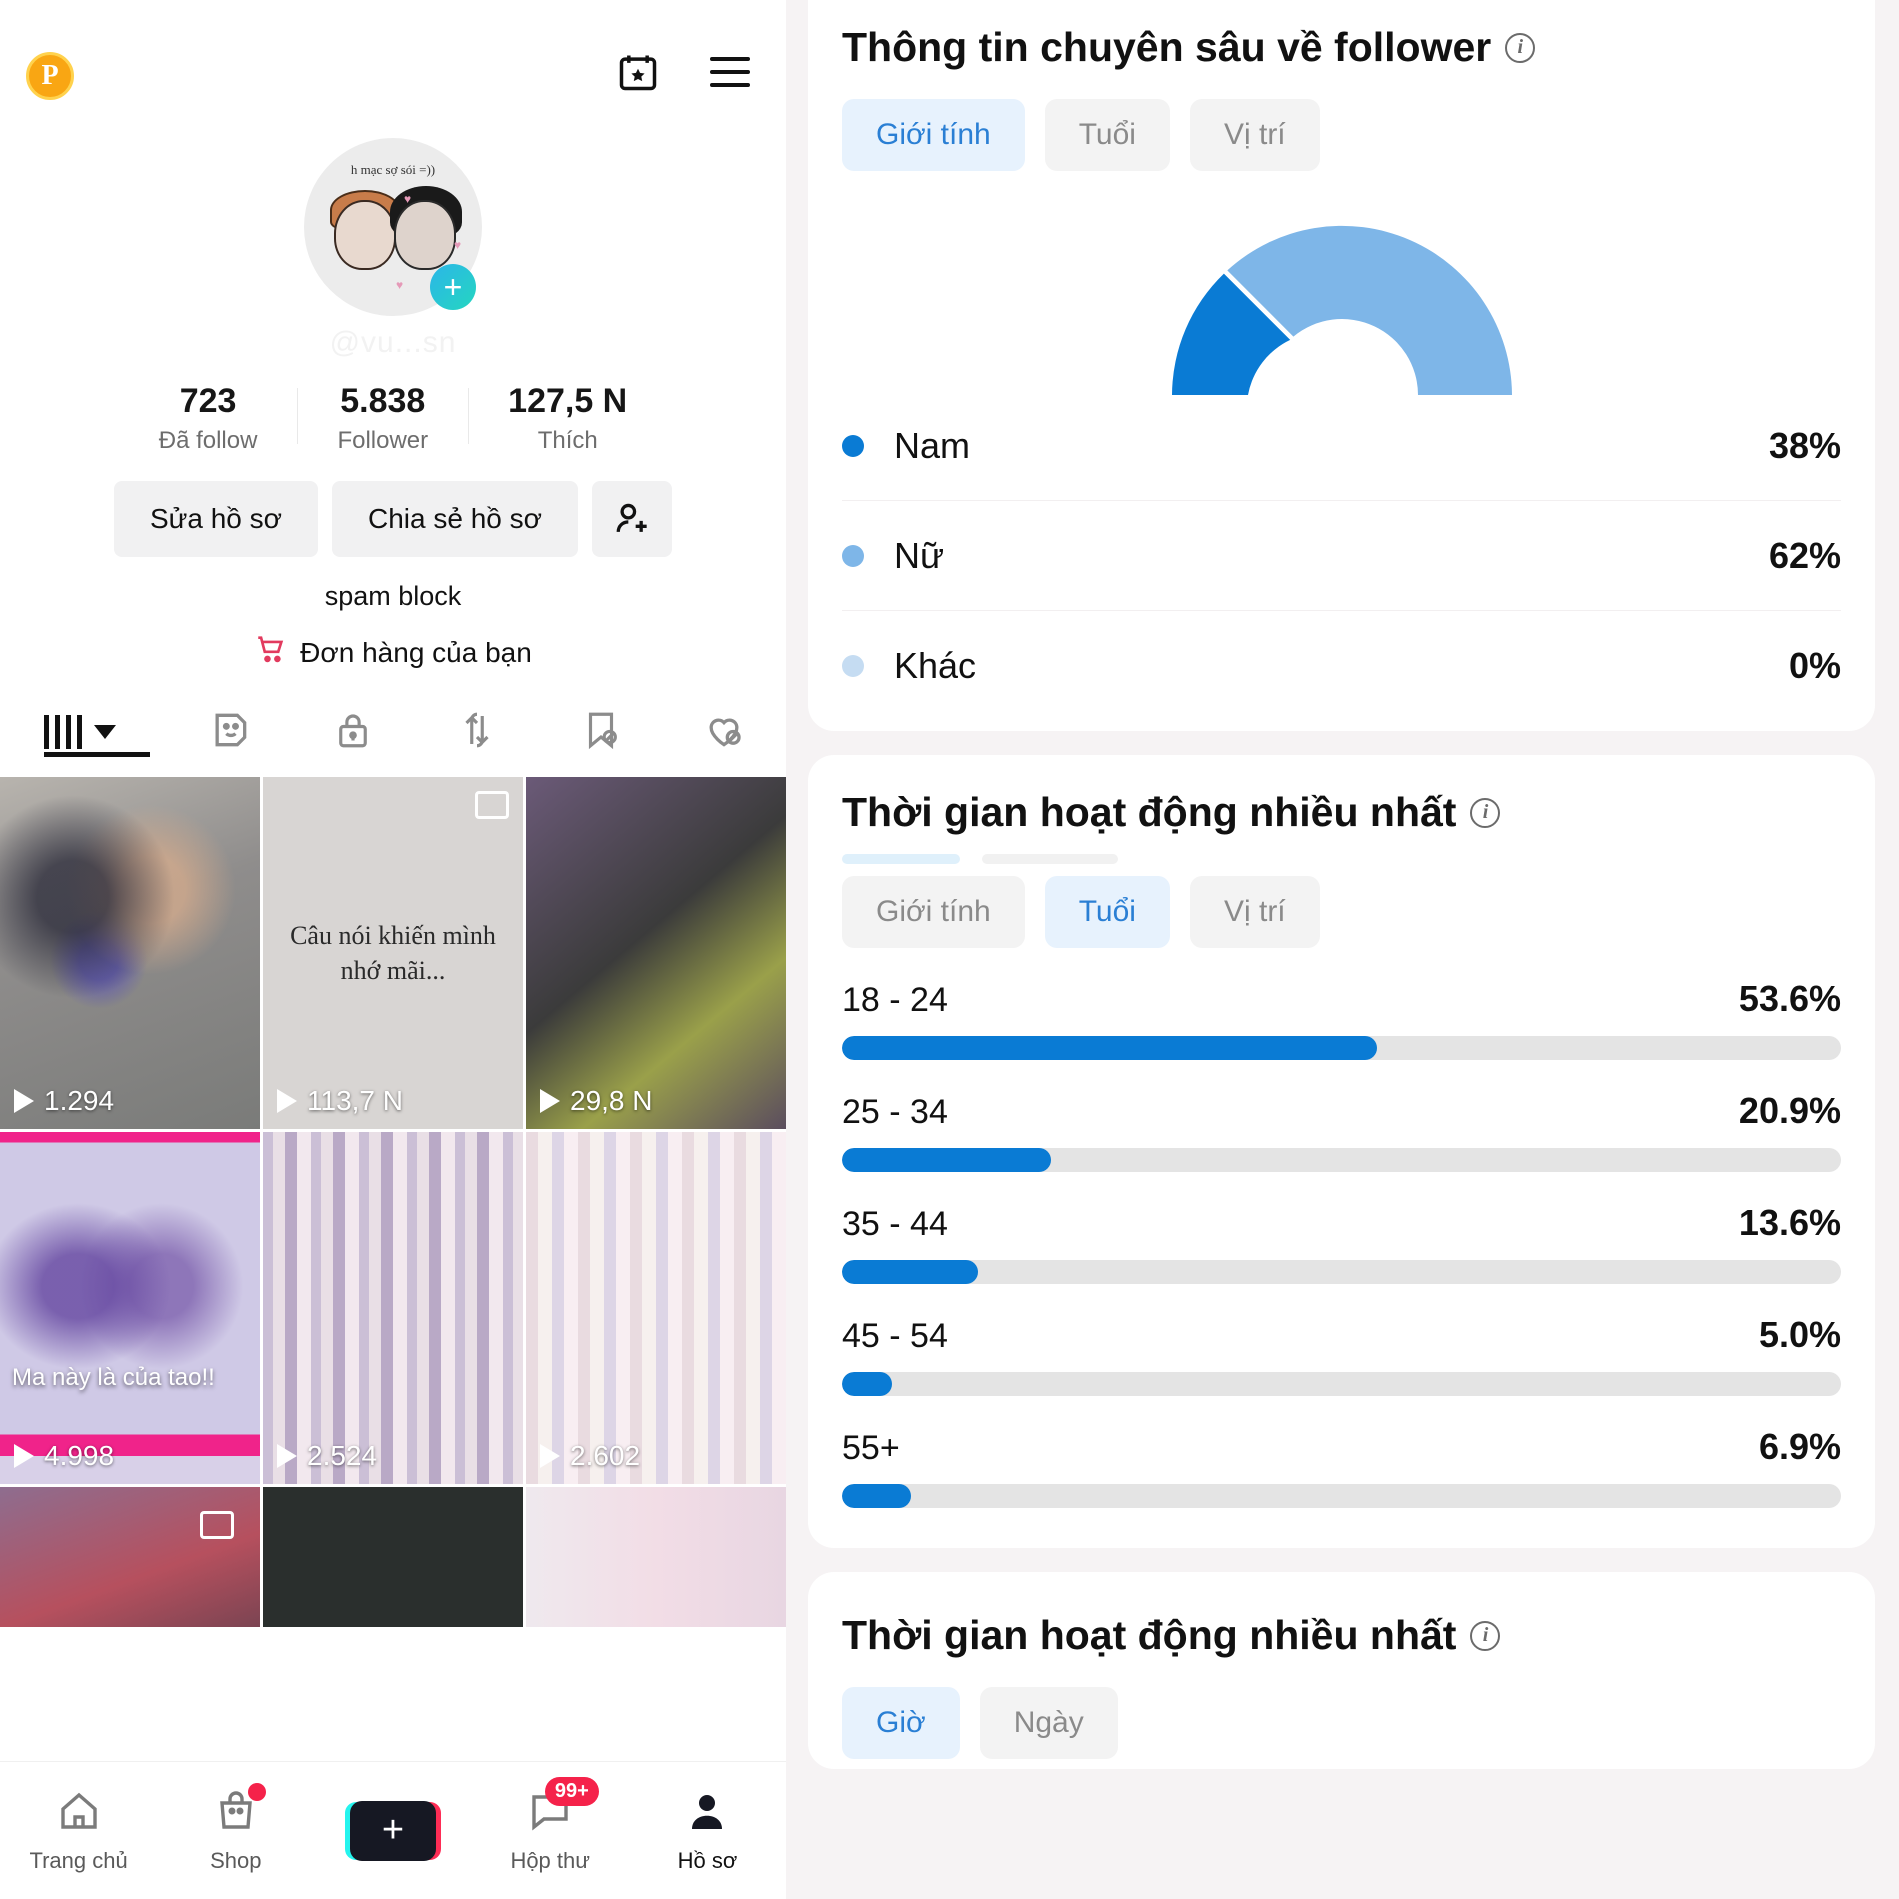 The width and height of the screenshot is (1899, 1899). What do you see at coordinates (79, 1455) in the screenshot?
I see `video-views-label: 4.998` at bounding box center [79, 1455].